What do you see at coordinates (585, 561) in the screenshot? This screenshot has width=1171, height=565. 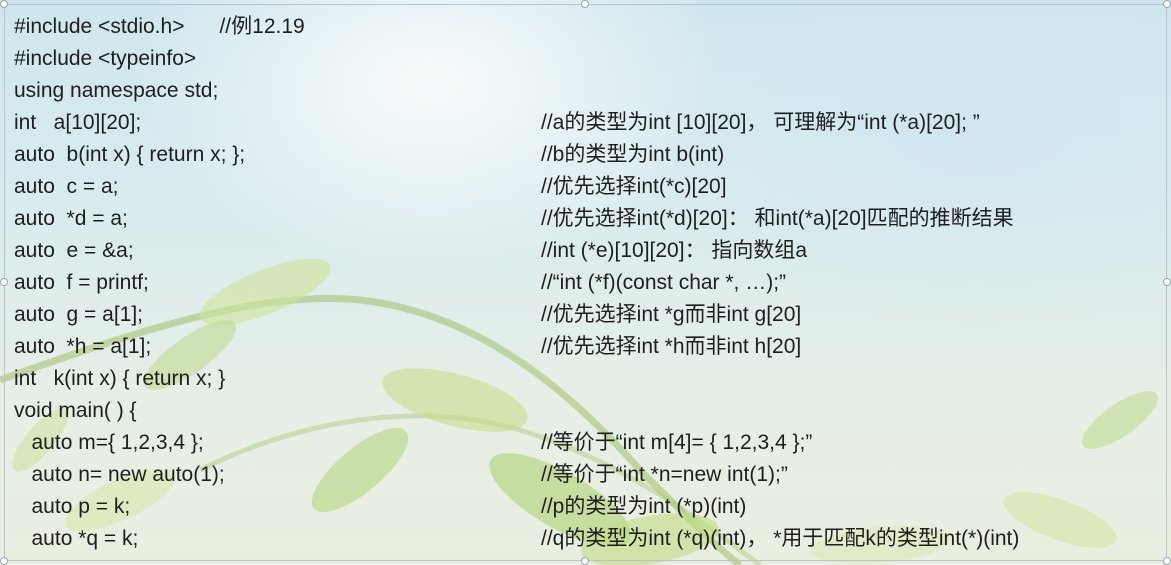 I see `resize-handle-bottom` at bounding box center [585, 561].